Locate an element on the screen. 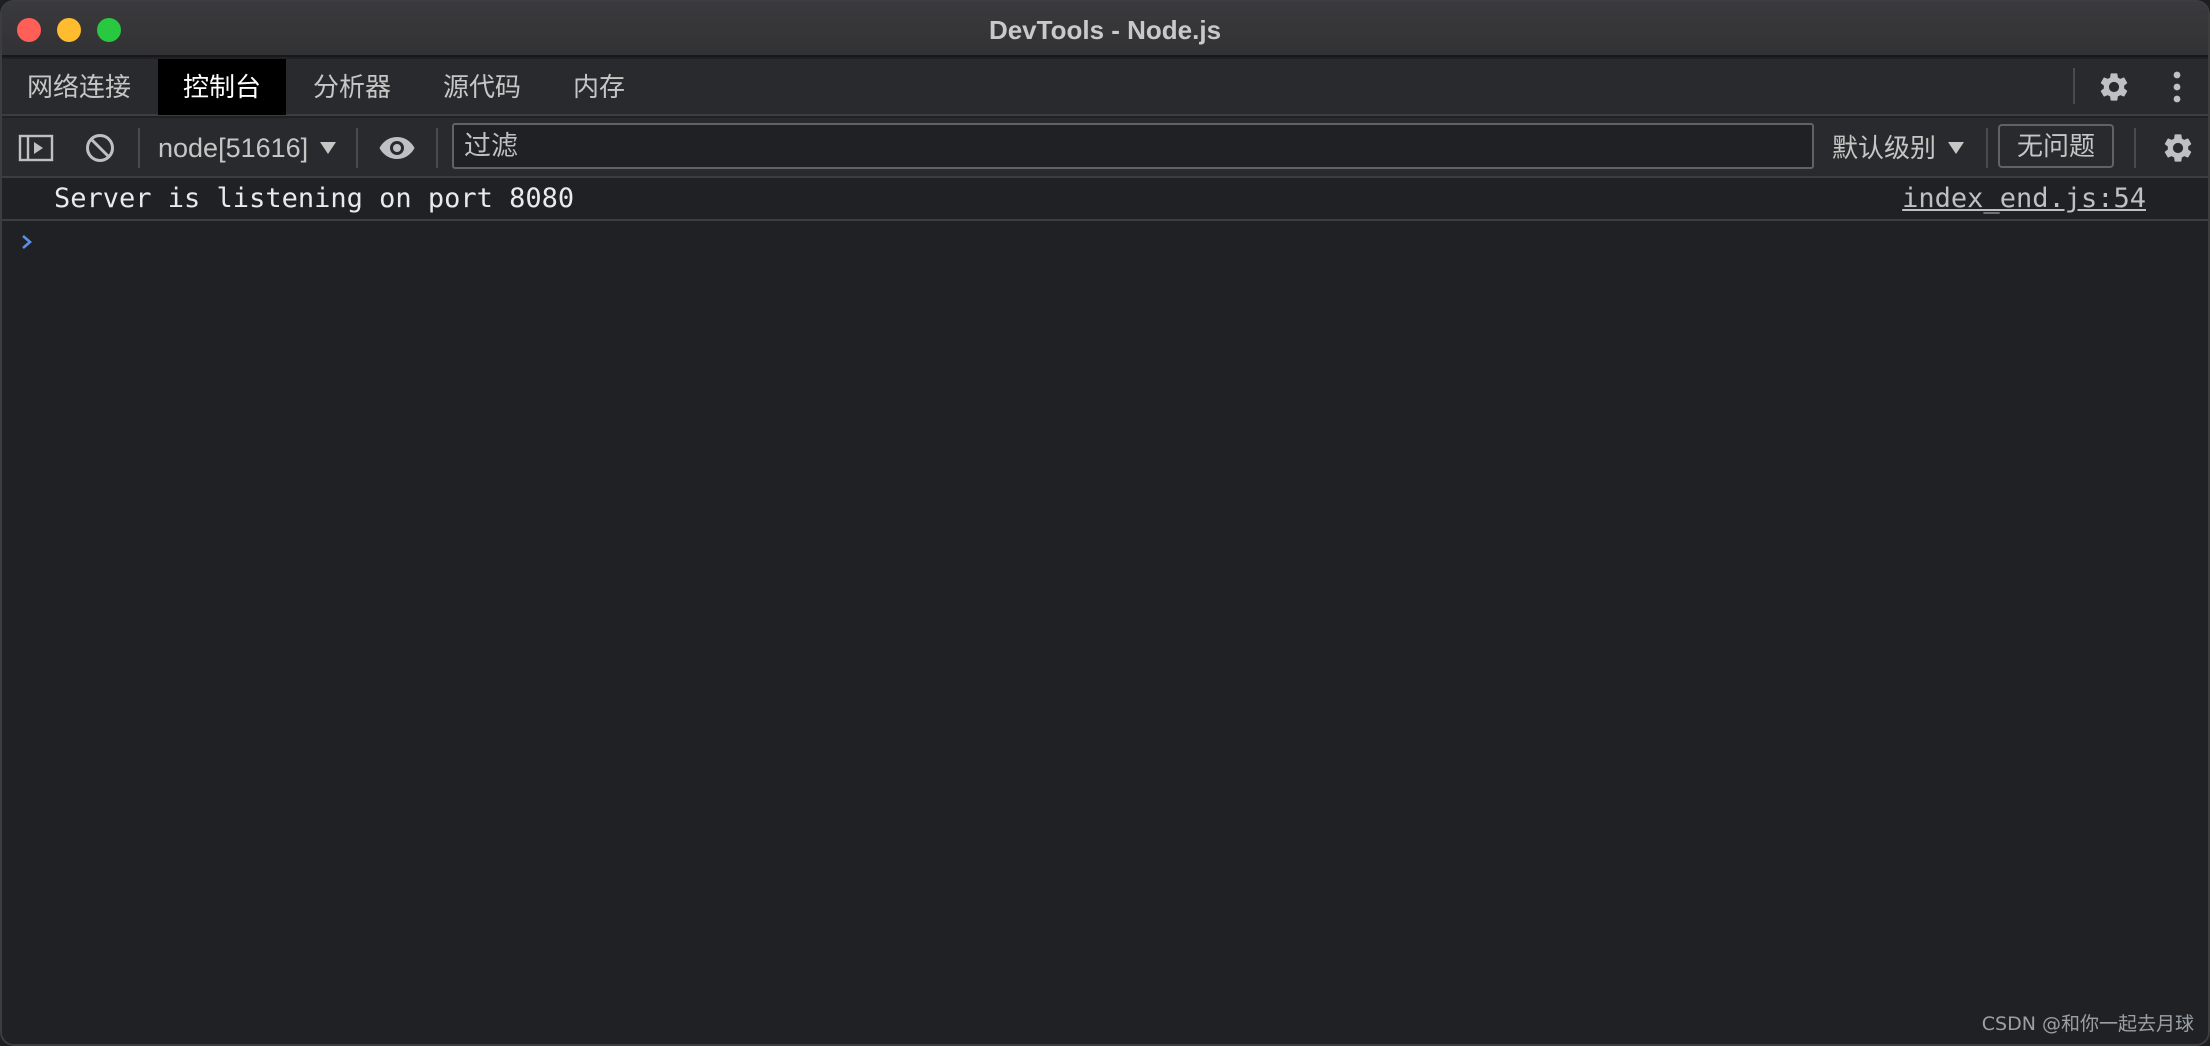 This screenshot has width=2210, height=1046. context-selector: node[51616] is located at coordinates (247, 148).